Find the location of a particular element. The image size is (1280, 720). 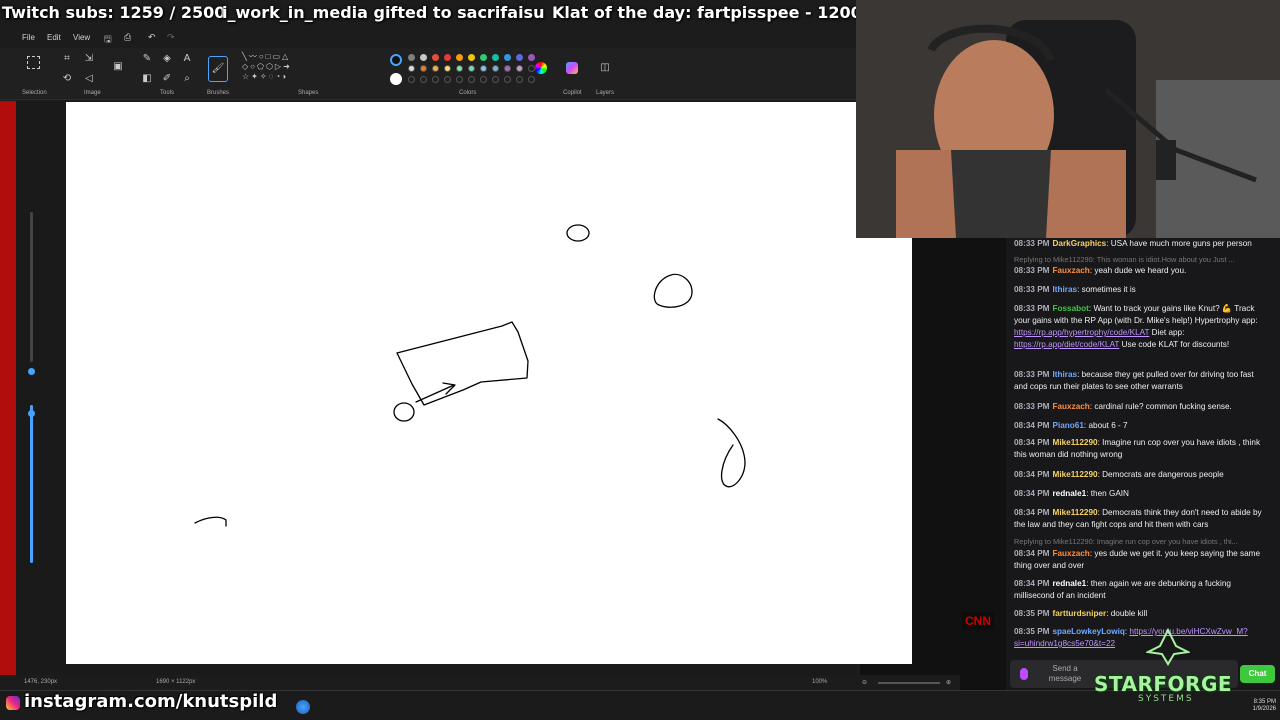

clock-date: 1/9/2026 is located at coordinates (1264, 709).